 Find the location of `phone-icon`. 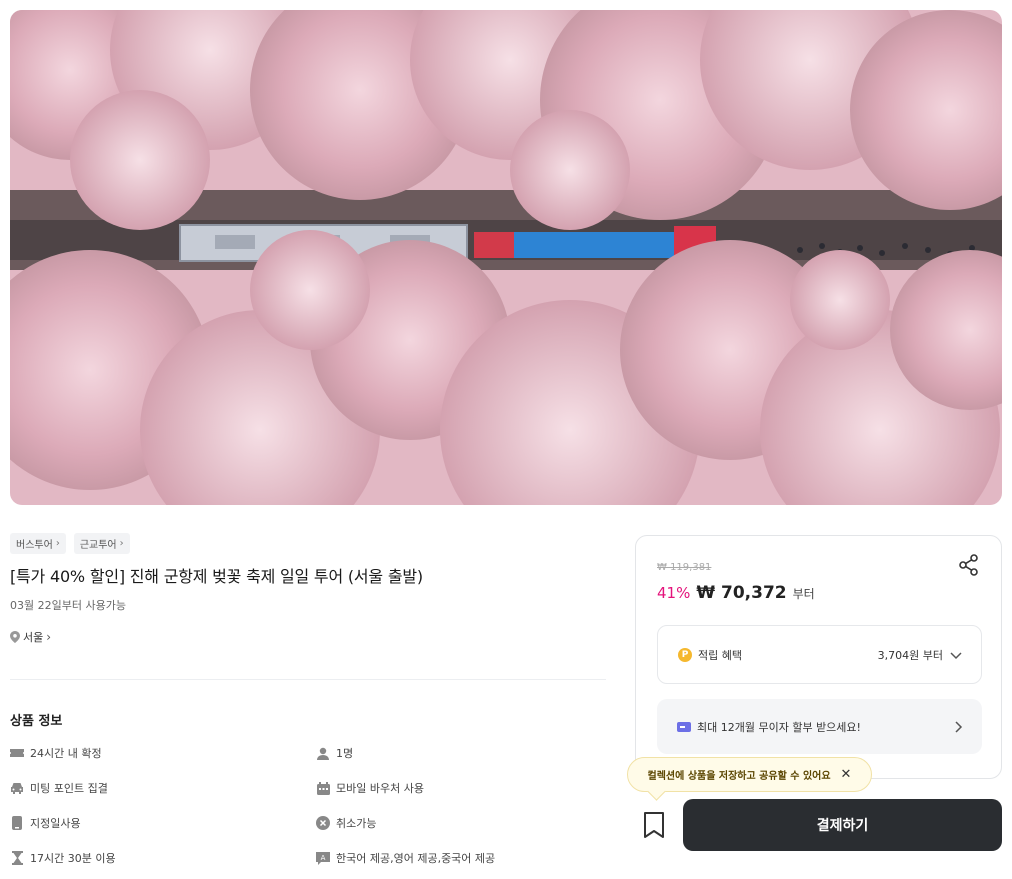

phone-icon is located at coordinates (17, 823).